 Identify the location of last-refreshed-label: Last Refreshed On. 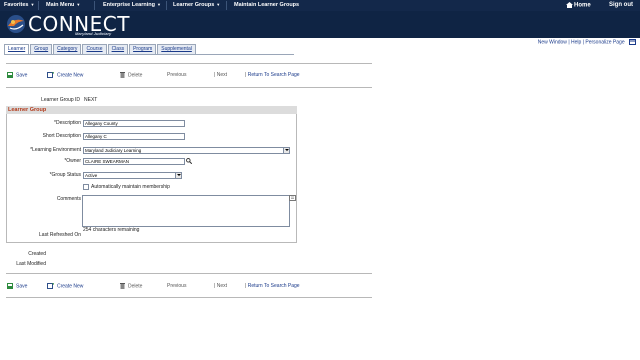
(60, 235).